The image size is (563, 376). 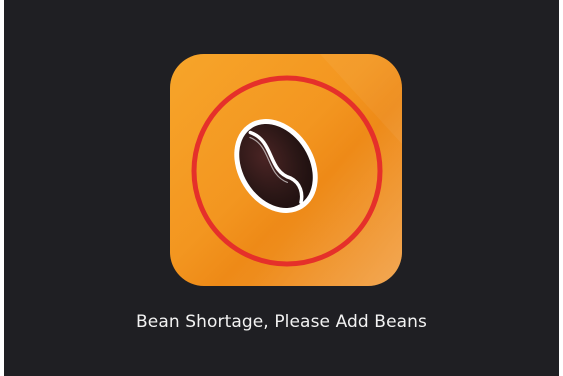 I want to click on bean-shortage-message: Bean Shortage, Please Add Beans, so click(x=281, y=322).